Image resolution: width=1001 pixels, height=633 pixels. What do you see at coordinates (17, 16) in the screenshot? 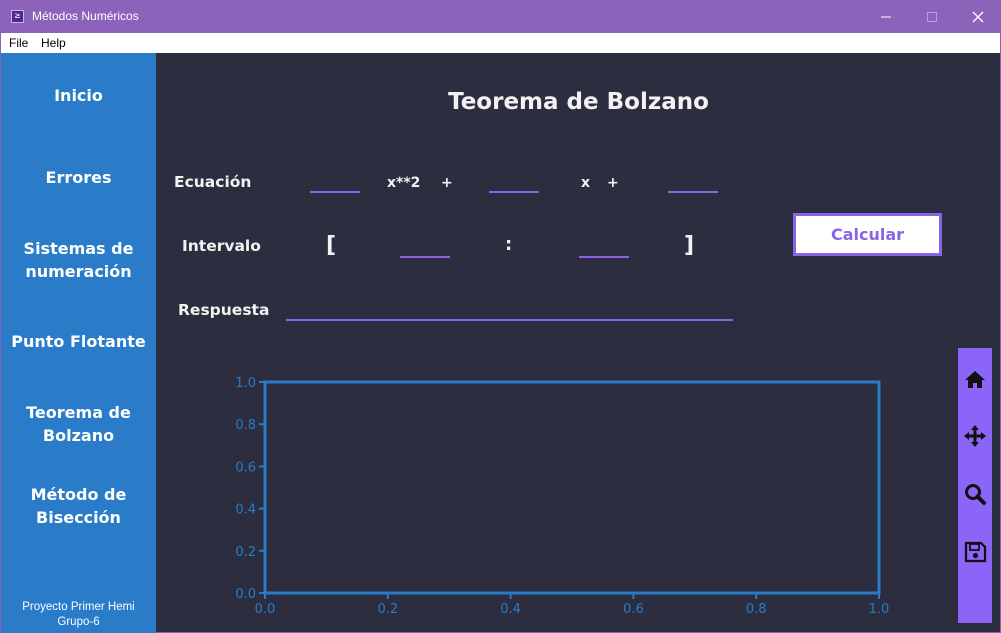
I see `app-icon: ≥` at bounding box center [17, 16].